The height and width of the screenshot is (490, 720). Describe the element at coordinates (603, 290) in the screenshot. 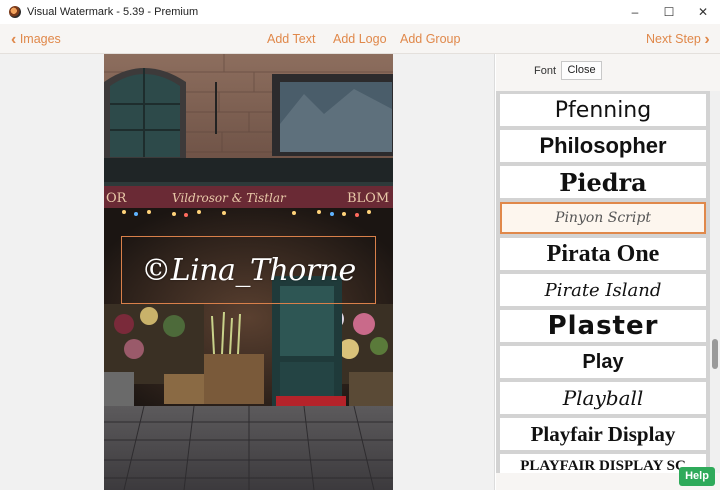

I see `font-item-pirate-island: Pirate Island` at that location.